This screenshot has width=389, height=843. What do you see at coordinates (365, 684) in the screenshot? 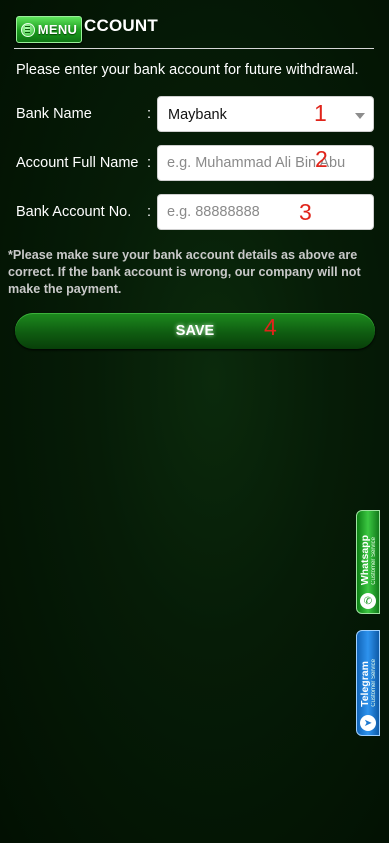
I see `telegram-label: Telegram` at bounding box center [365, 684].